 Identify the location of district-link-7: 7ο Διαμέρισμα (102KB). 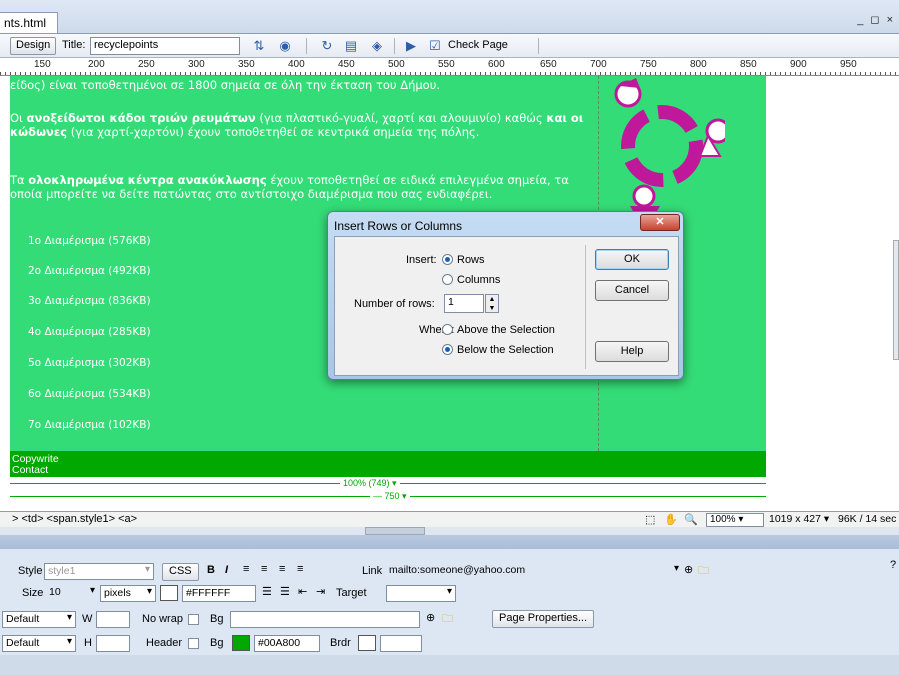
(89, 425).